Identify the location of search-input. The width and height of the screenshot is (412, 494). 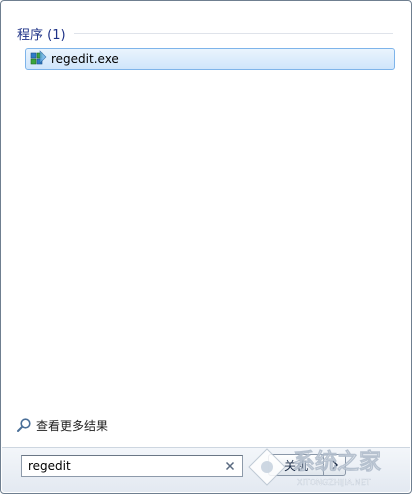
(122, 466).